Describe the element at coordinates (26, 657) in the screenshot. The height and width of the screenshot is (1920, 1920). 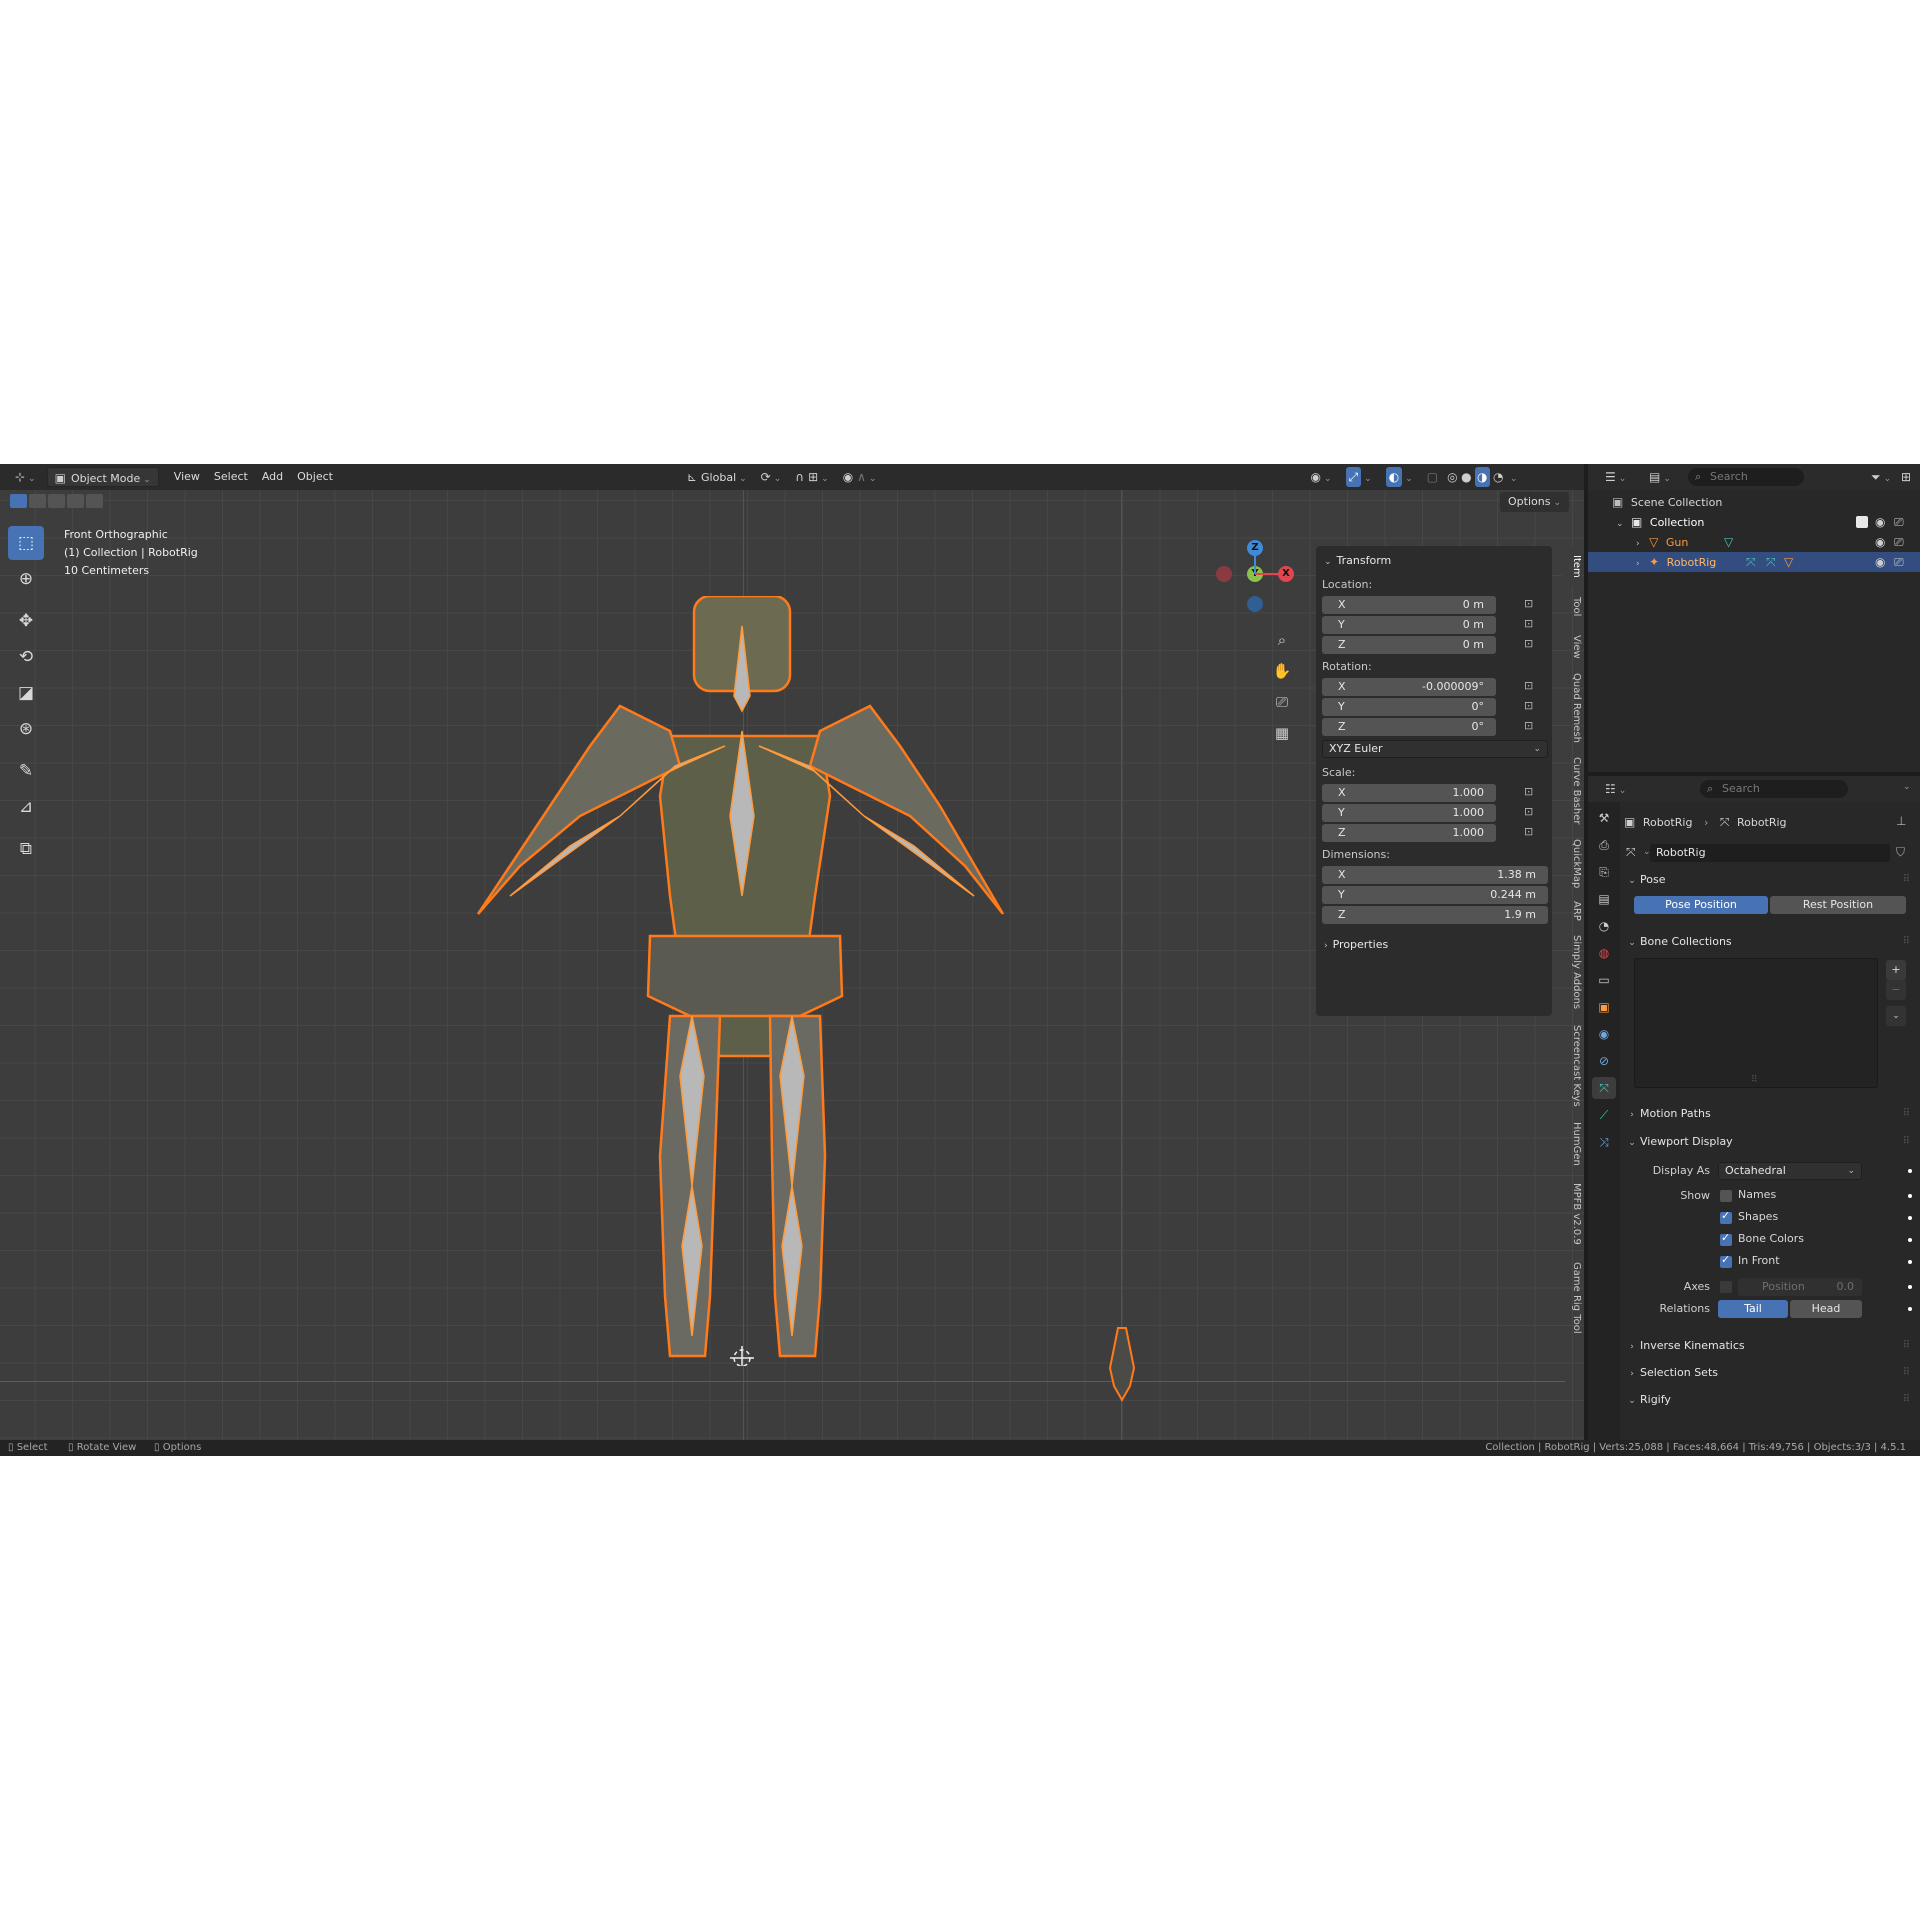
I see `rotate-icon: ⟲` at that location.